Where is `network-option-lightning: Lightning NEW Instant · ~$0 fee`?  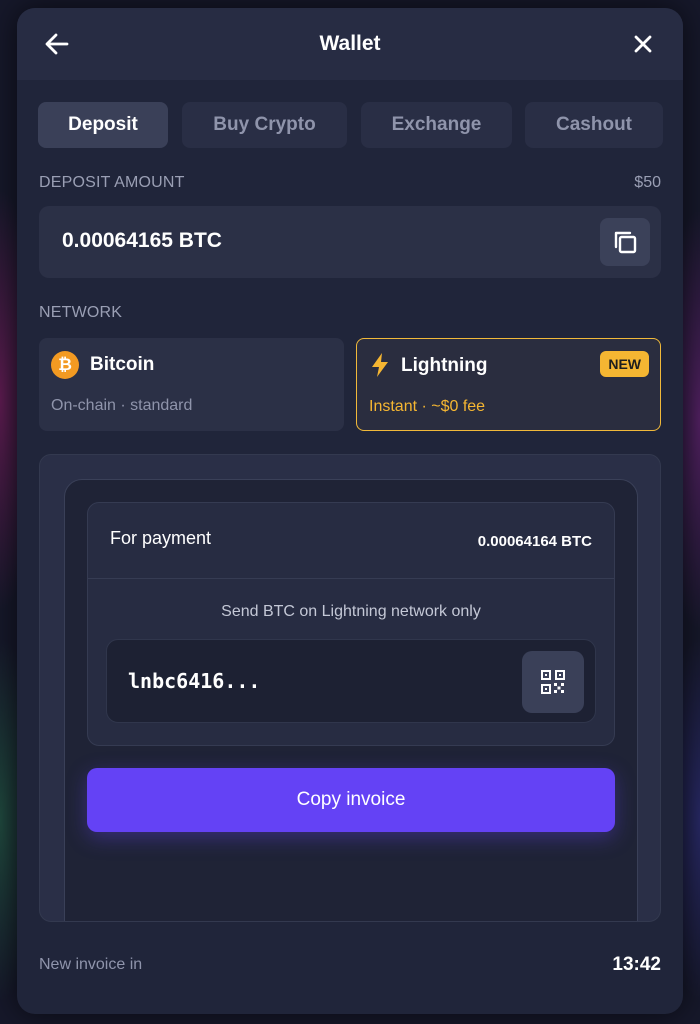 network-option-lightning: Lightning NEW Instant · ~$0 fee is located at coordinates (508, 384).